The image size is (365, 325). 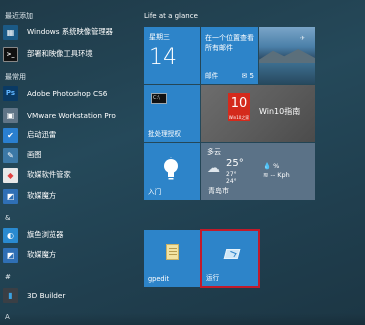 What do you see at coordinates (71, 115) in the screenshot?
I see `app-label: VMware Workstation Pro` at bounding box center [71, 115].